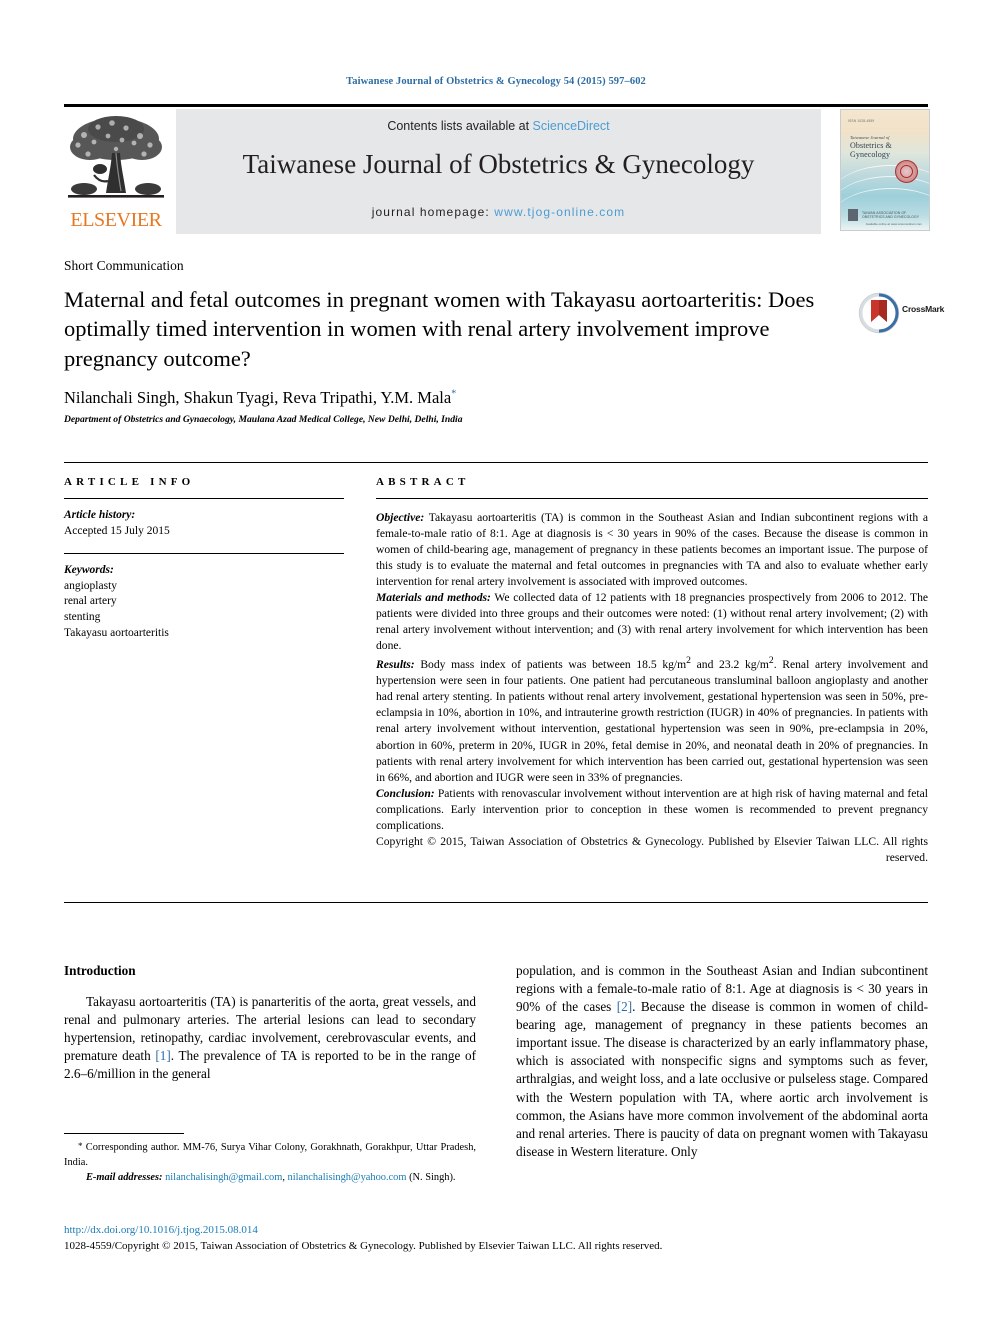  I want to click on cover-pretitle: Taiwanese Journal of, so click(870, 137).